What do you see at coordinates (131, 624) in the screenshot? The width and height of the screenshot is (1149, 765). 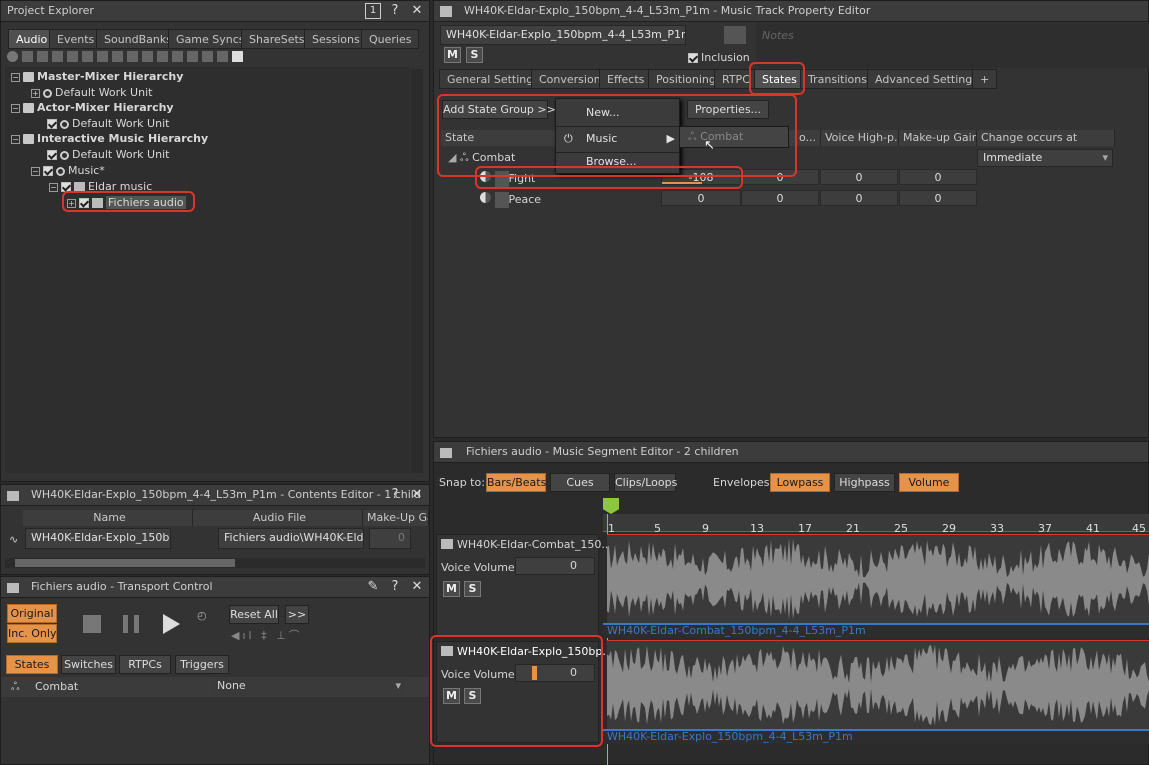 I see `pause-icon` at bounding box center [131, 624].